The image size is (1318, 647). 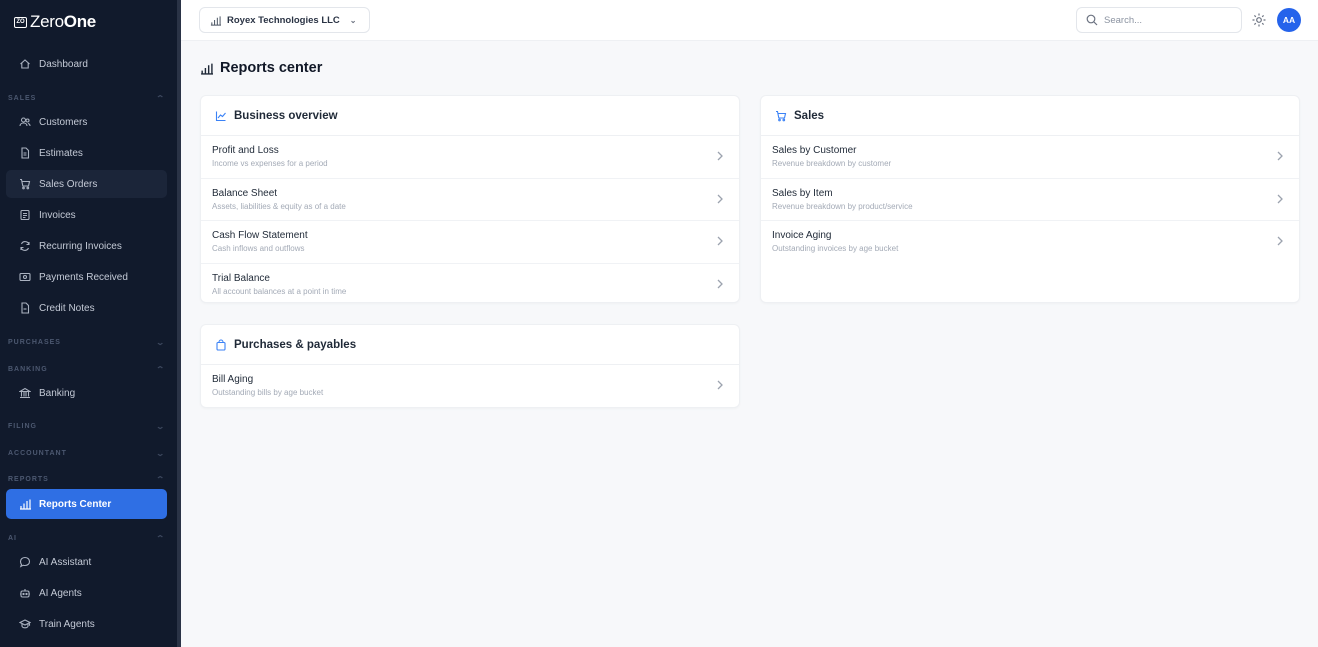 I want to click on sidebar-item-ai-assistant: AI Assistant, so click(x=86, y=562).